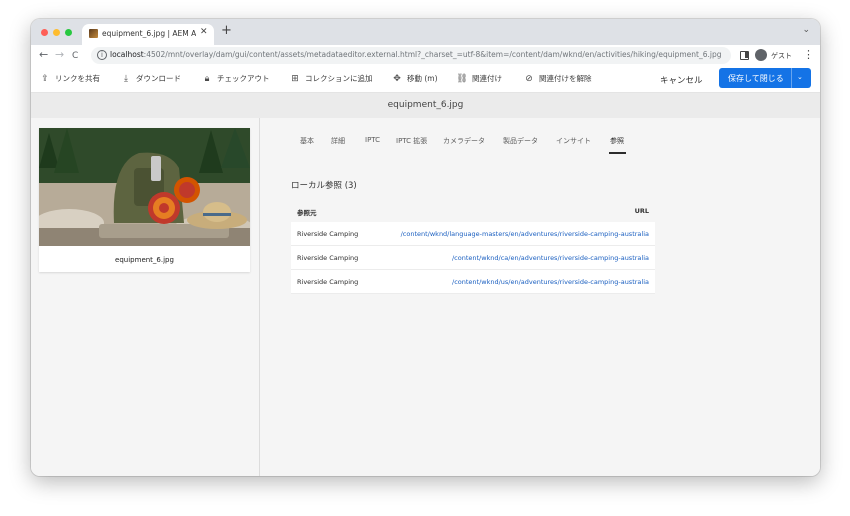  What do you see at coordinates (68, 32) in the screenshot?
I see `maximize-window-button` at bounding box center [68, 32].